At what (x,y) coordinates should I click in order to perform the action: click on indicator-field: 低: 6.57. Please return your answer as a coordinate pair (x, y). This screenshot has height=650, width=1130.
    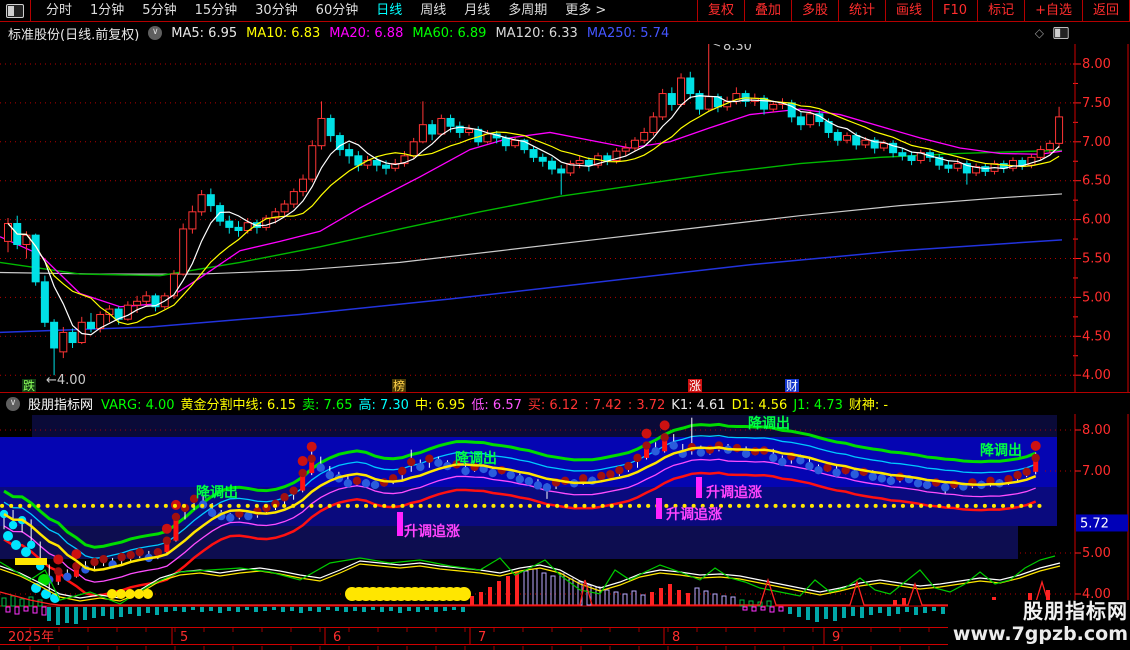
    Looking at the image, I should click on (496, 405).